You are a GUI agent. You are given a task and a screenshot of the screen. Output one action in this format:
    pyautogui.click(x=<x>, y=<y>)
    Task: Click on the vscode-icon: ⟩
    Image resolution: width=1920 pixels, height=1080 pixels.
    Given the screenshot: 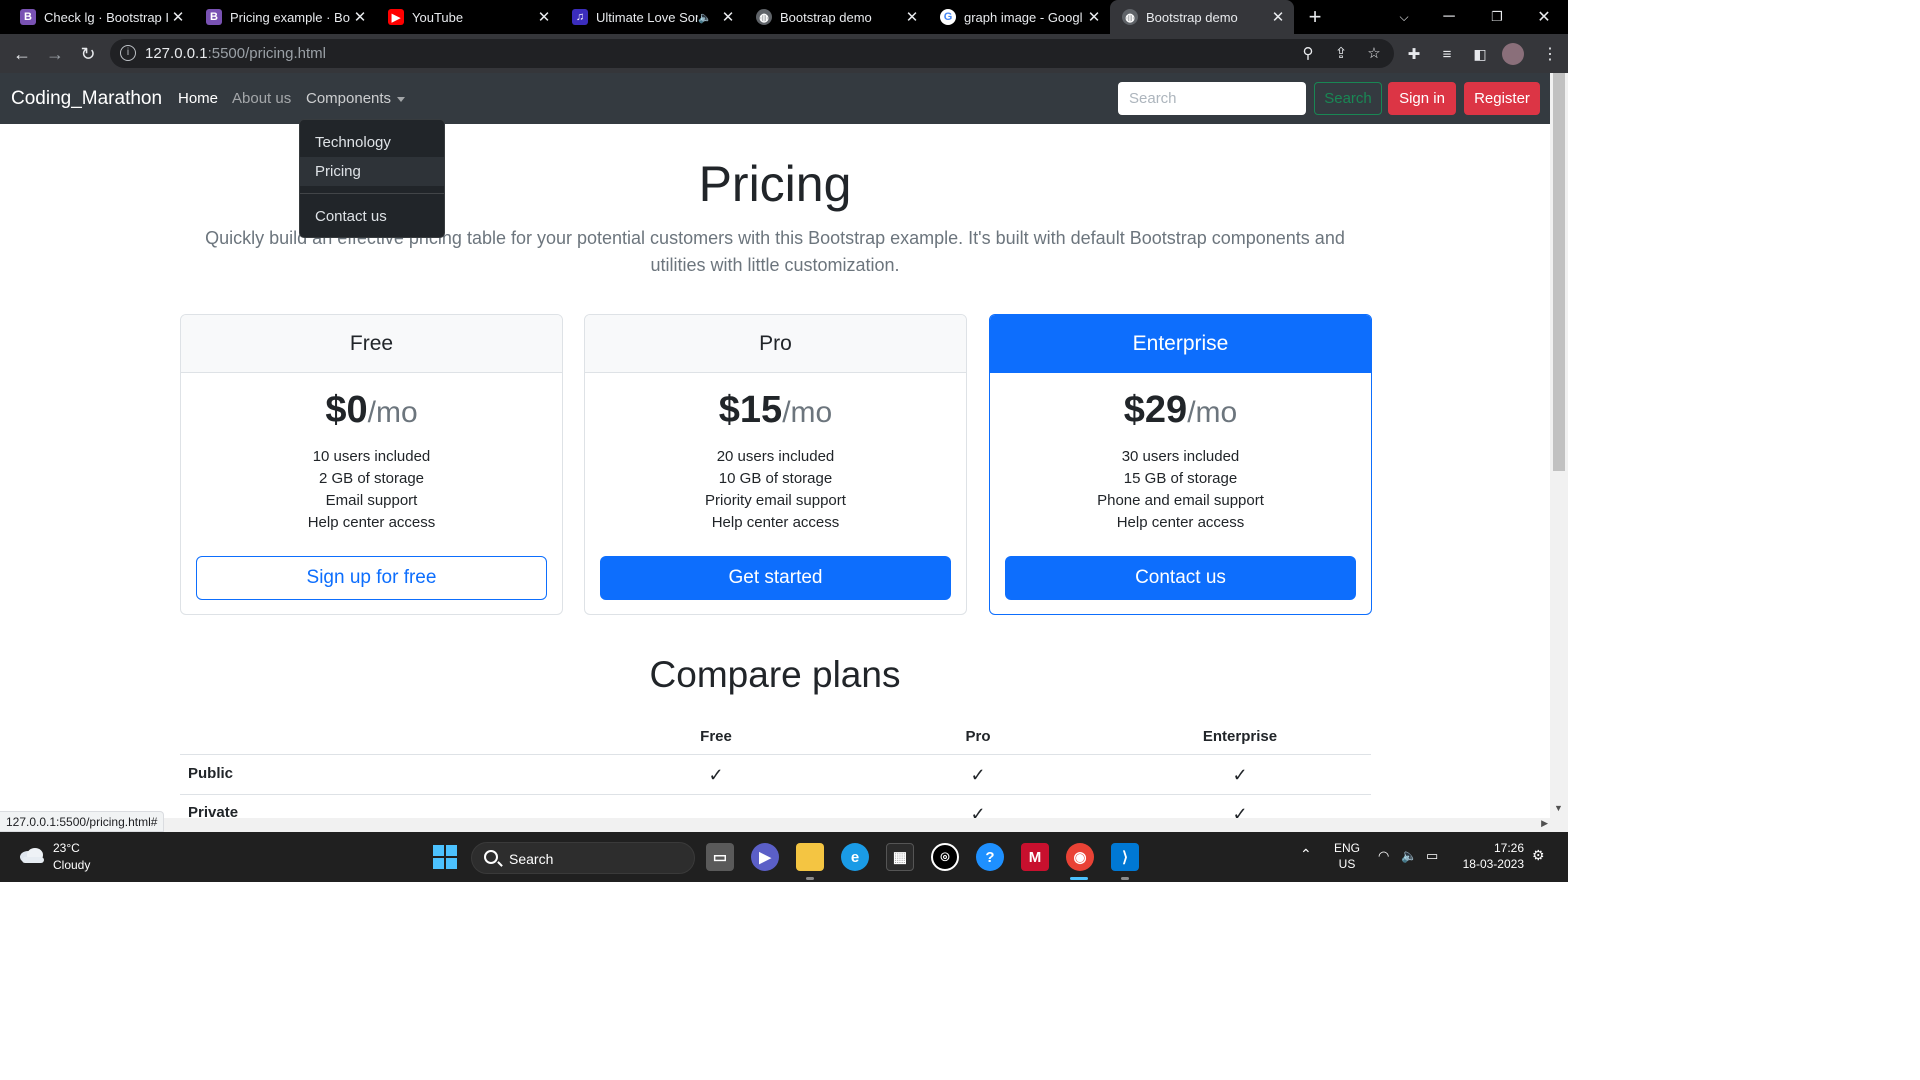 What is the action you would take?
    pyautogui.click(x=1125, y=857)
    